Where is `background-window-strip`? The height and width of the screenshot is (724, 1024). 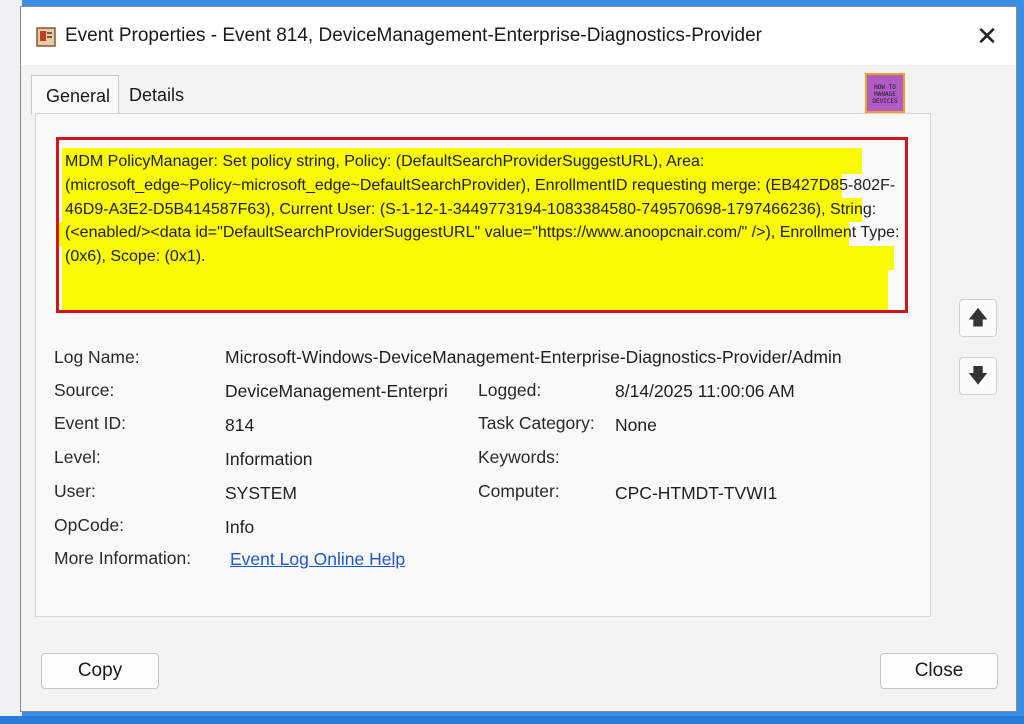
background-window-strip is located at coordinates (11, 362).